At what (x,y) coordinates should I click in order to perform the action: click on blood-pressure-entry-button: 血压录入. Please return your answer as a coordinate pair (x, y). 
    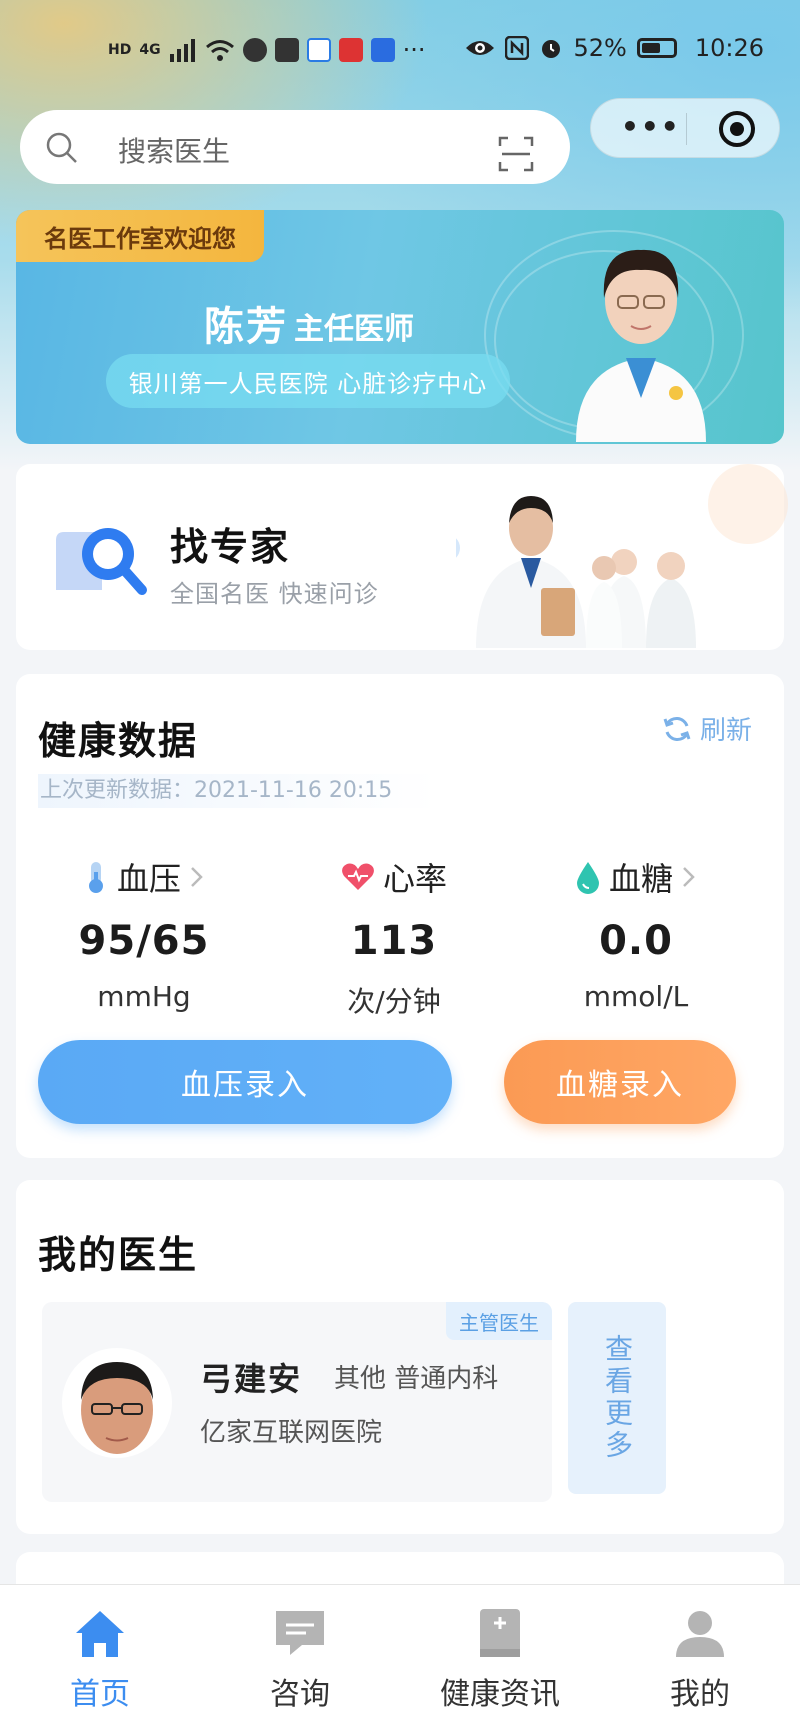
    Looking at the image, I should click on (245, 1082).